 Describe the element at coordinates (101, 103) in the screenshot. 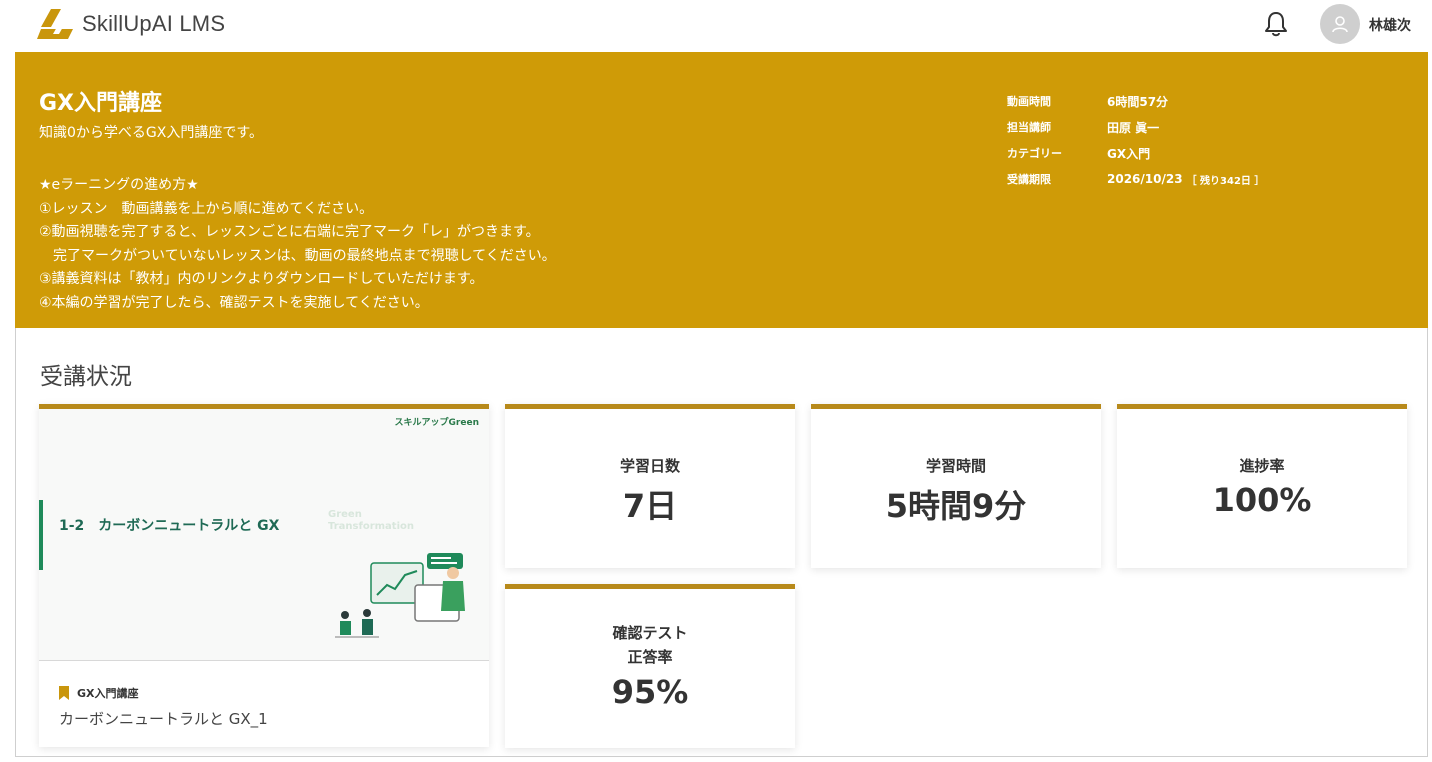

I see `course-title: GX入門講座` at that location.